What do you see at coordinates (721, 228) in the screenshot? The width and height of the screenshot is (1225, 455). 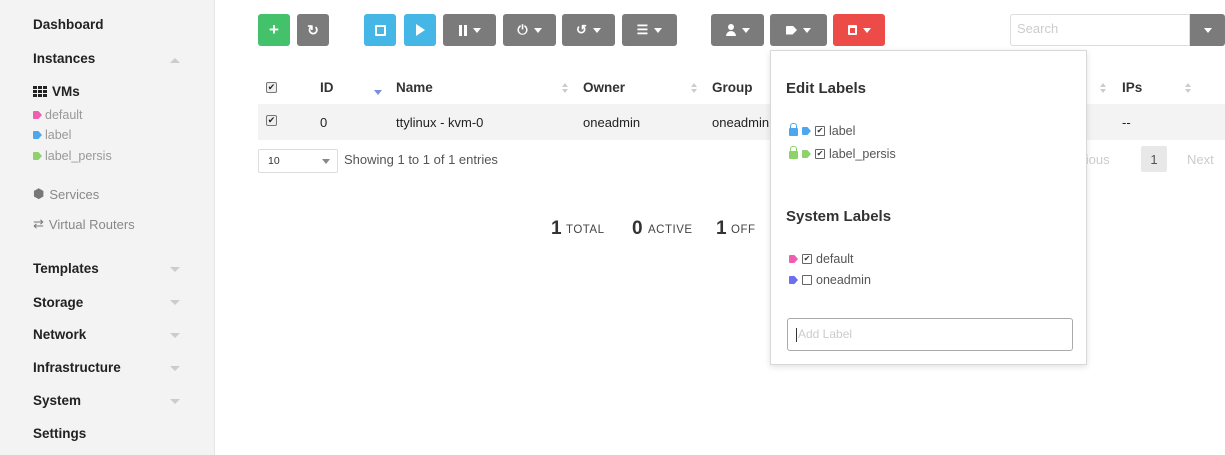 I see `stat-off-count: 1` at bounding box center [721, 228].